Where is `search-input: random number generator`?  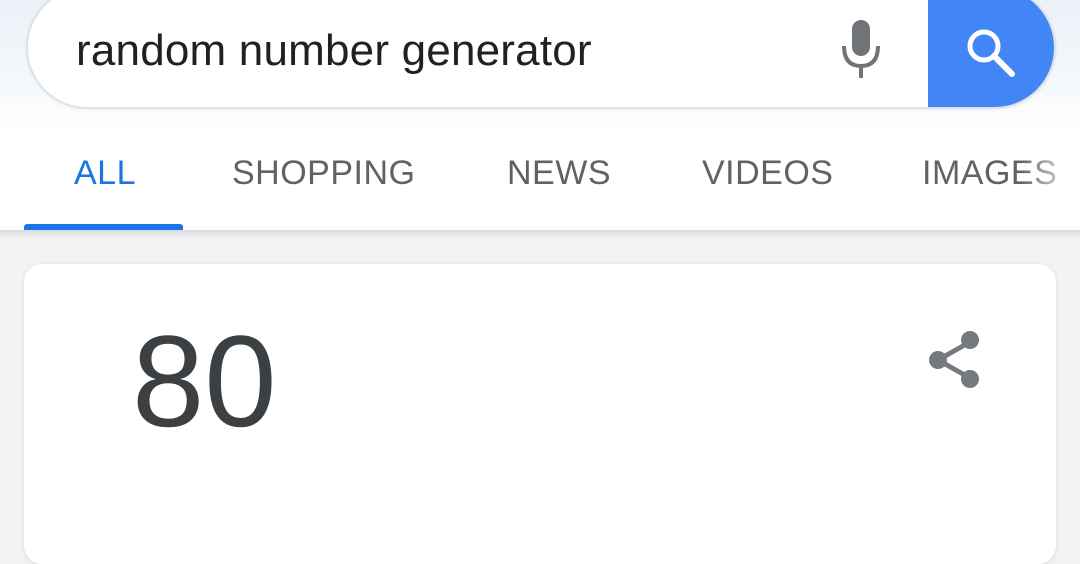
search-input: random number generator is located at coordinates (334, 51).